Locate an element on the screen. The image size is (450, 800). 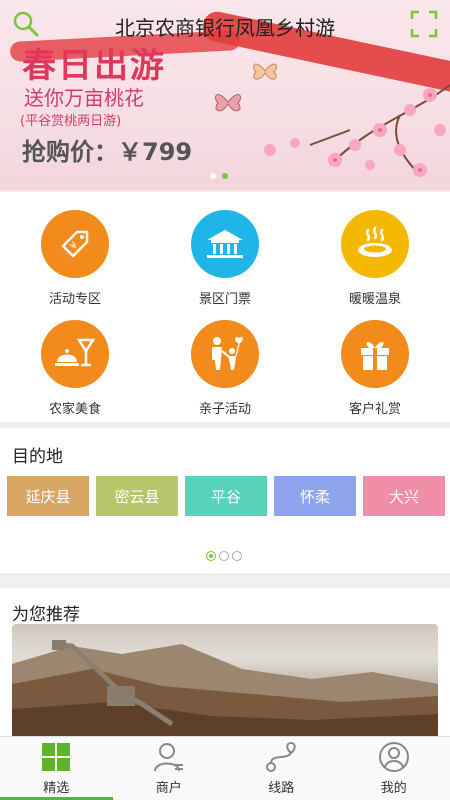
search-icon is located at coordinates (26, 24).